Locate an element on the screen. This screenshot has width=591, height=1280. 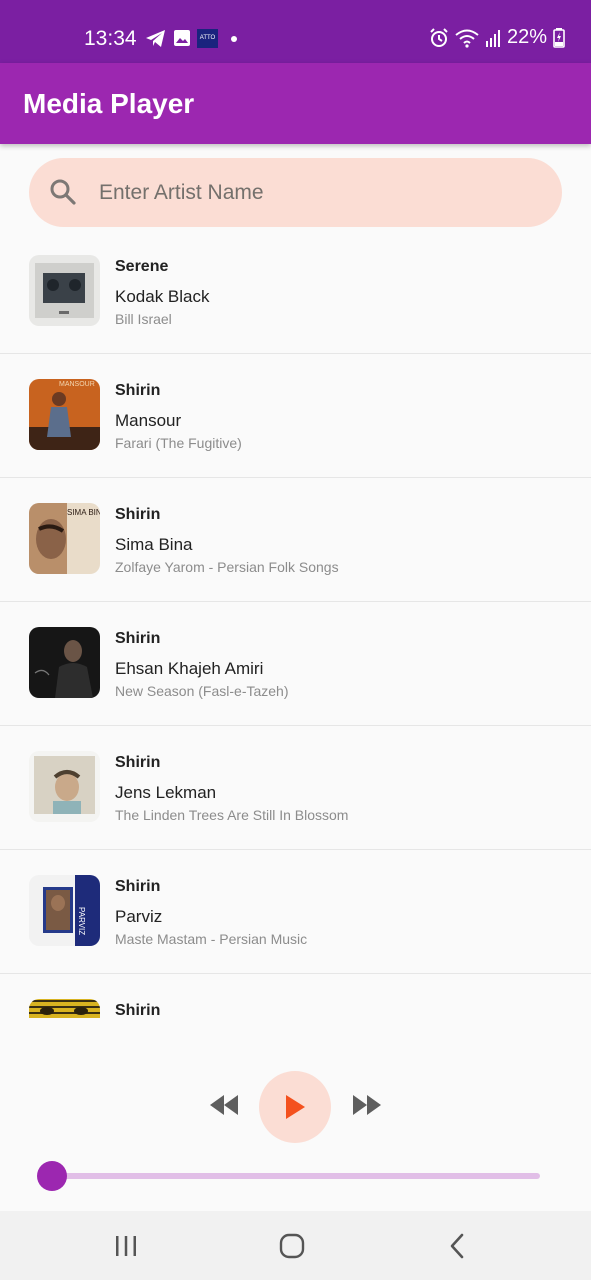
progress-slider-thumb is located at coordinates (52, 1176).